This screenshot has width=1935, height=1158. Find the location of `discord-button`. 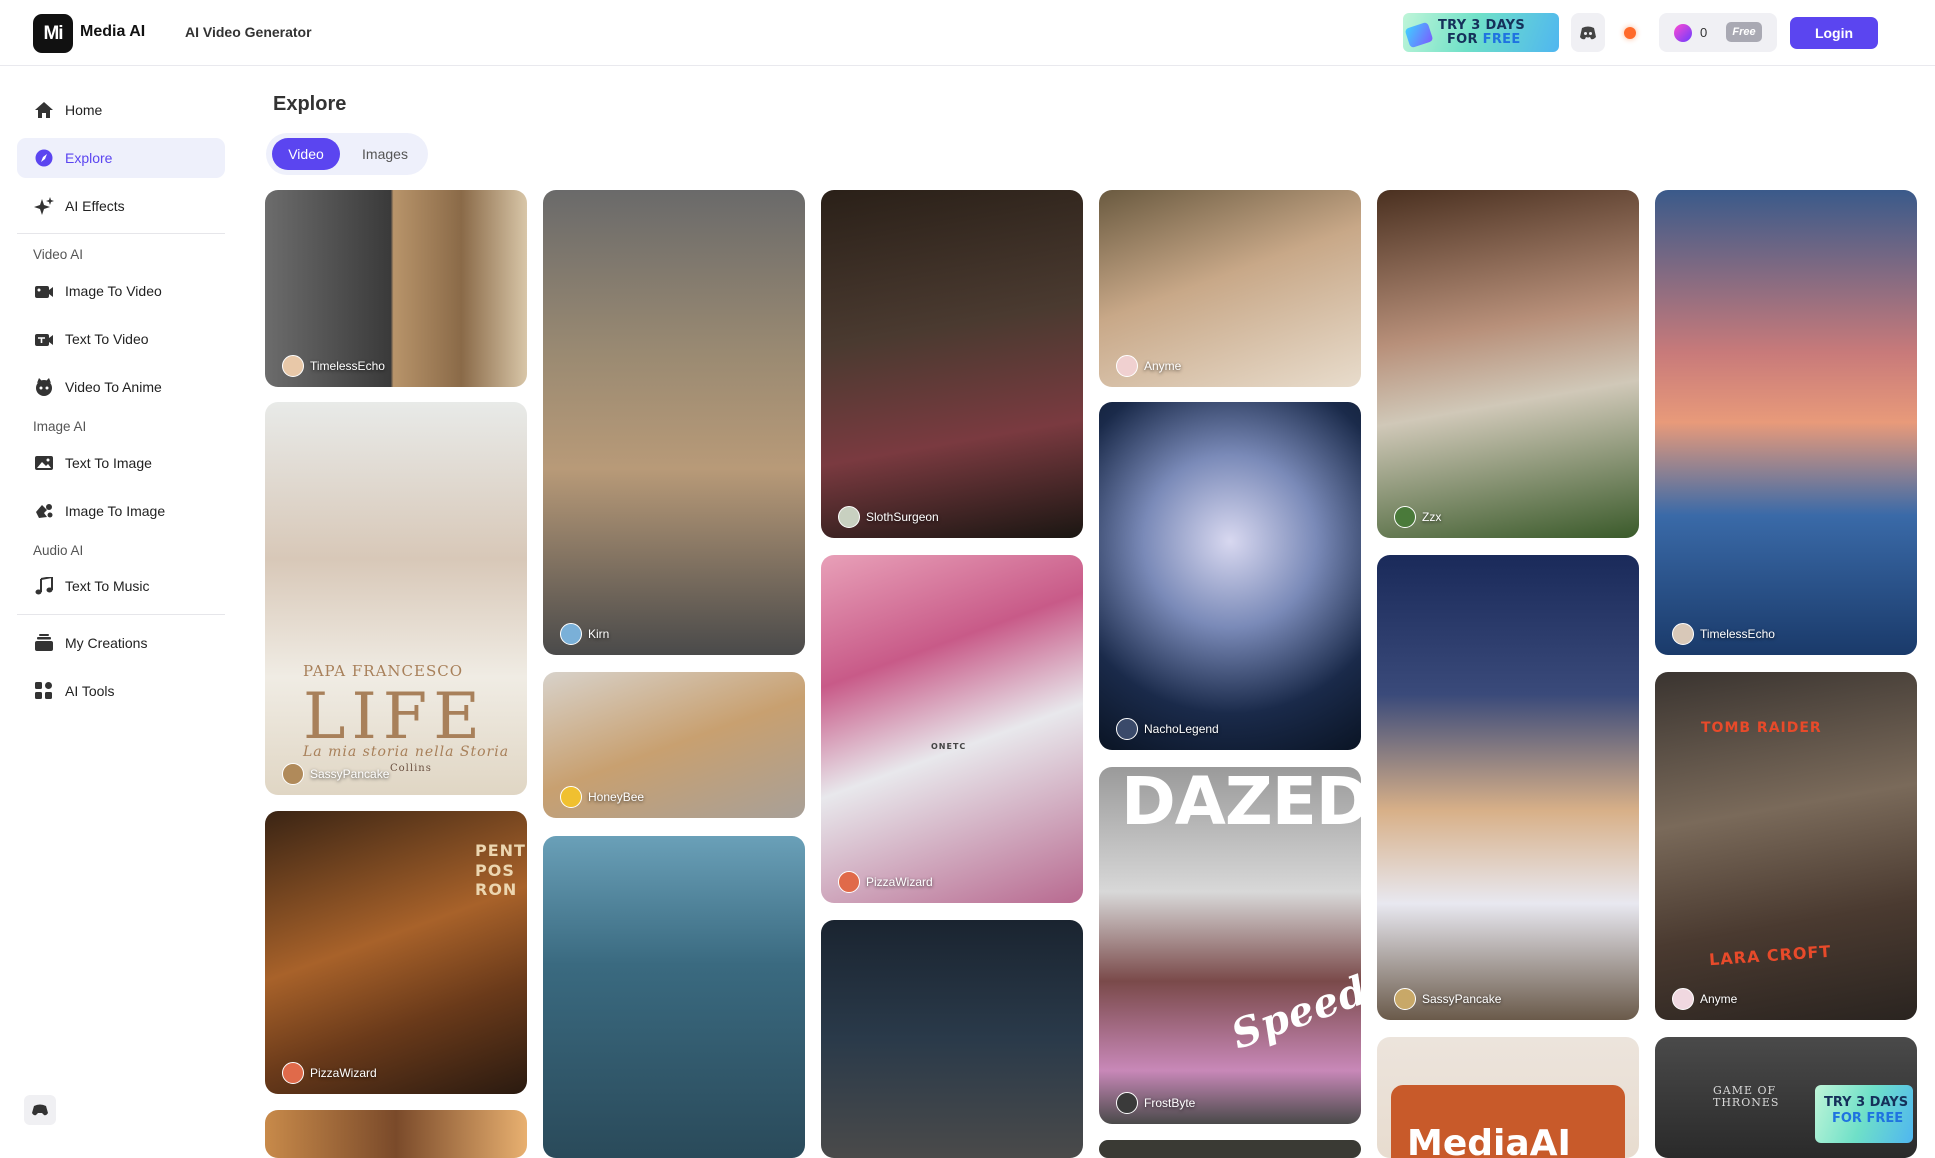

discord-button is located at coordinates (1588, 32).